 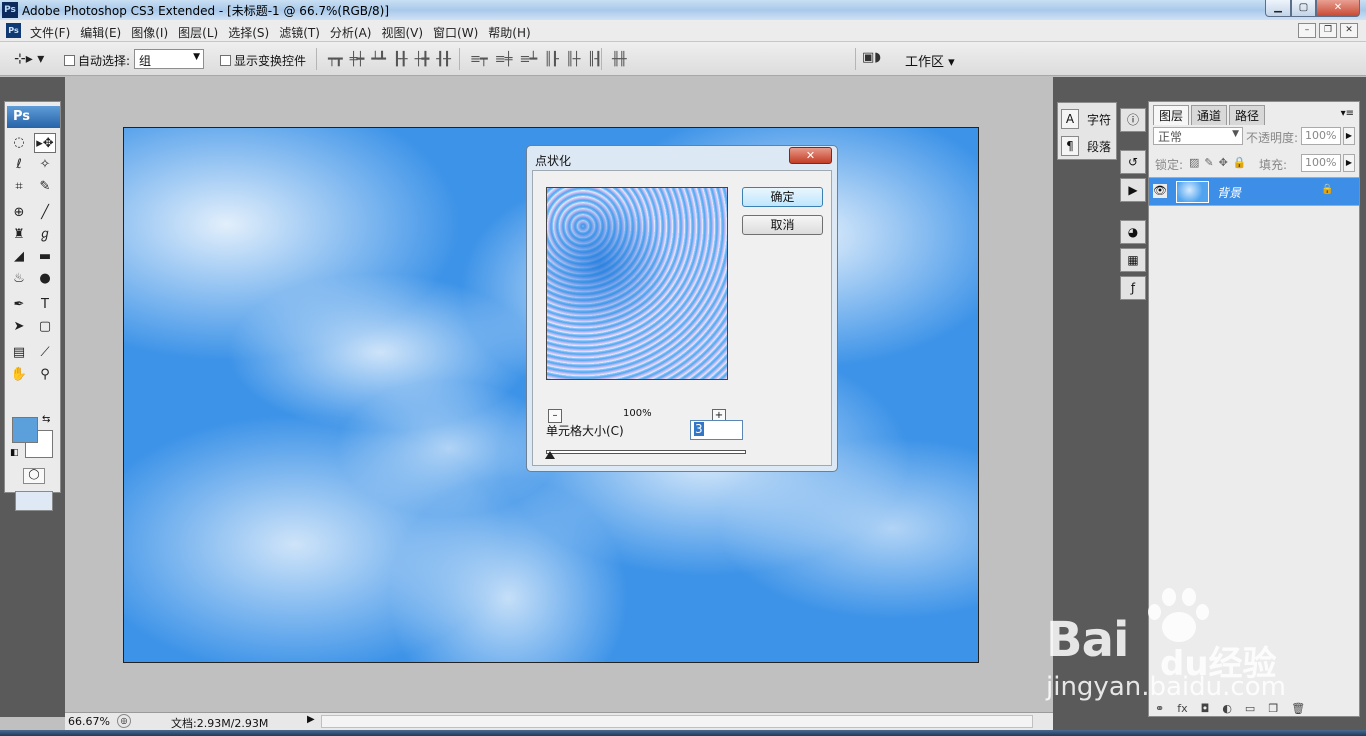 I want to click on menu-window: 窗口(W), so click(x=455, y=32).